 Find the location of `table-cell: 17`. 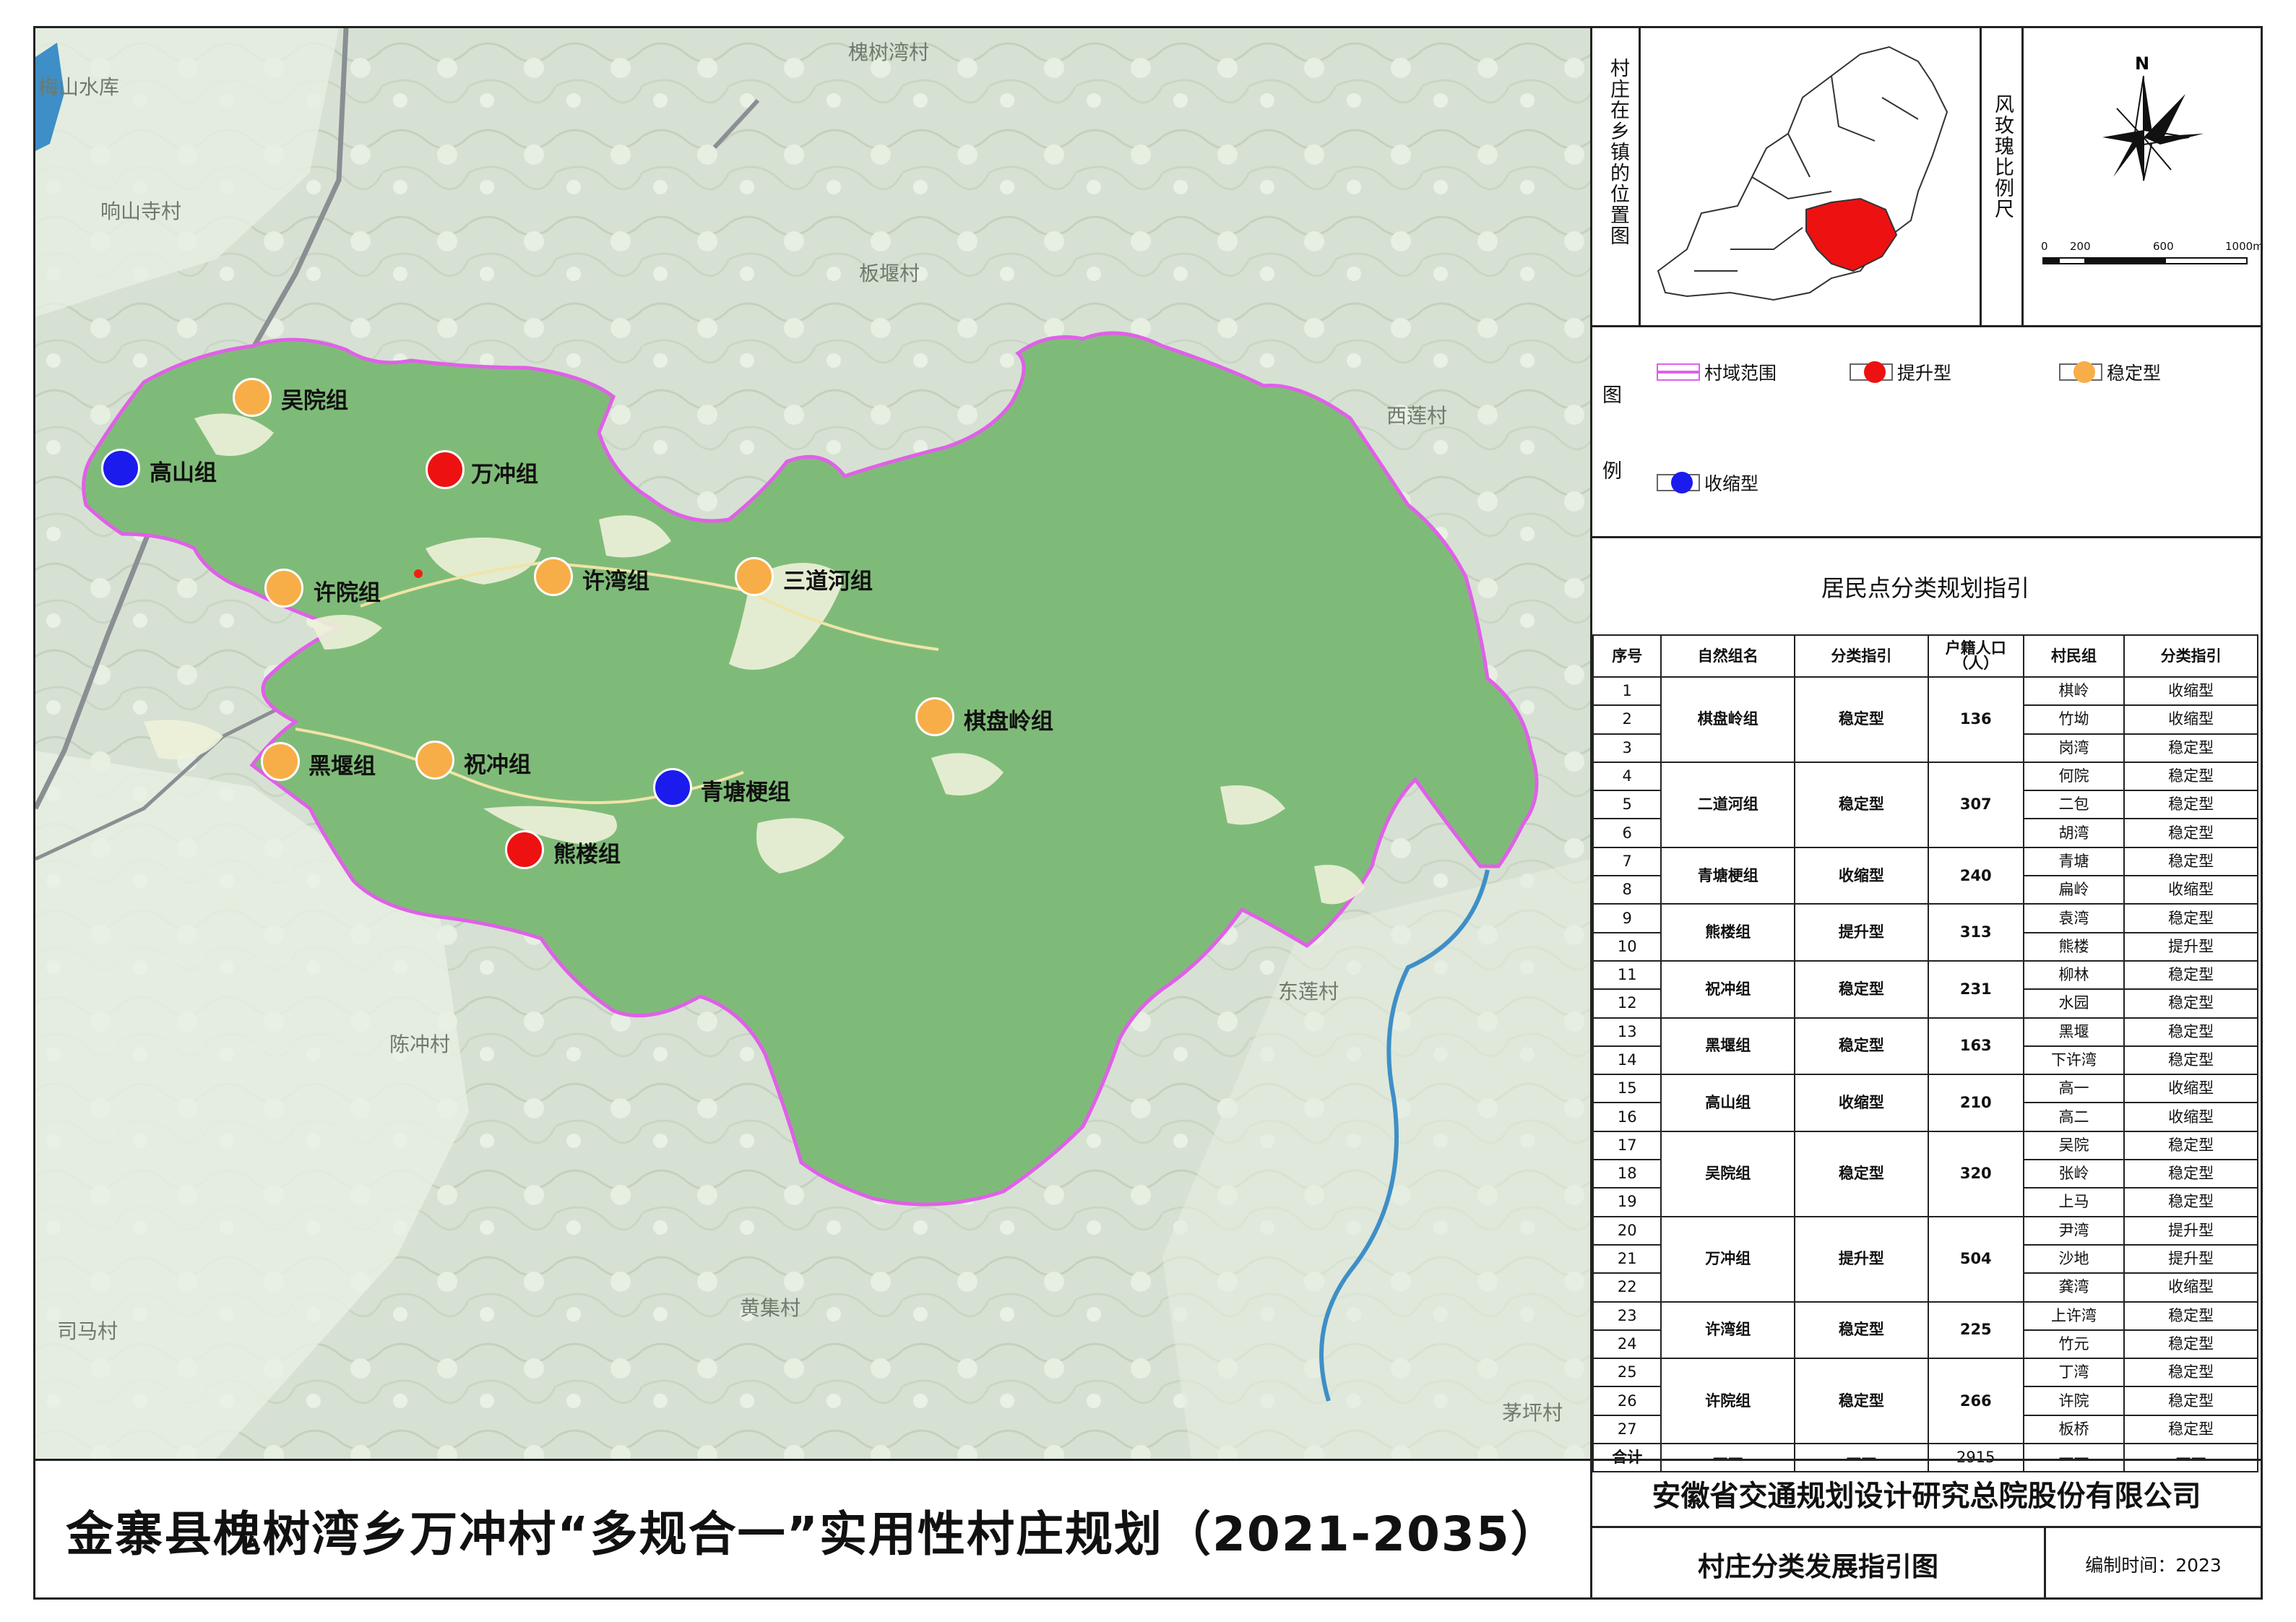

table-cell: 17 is located at coordinates (1627, 1145).